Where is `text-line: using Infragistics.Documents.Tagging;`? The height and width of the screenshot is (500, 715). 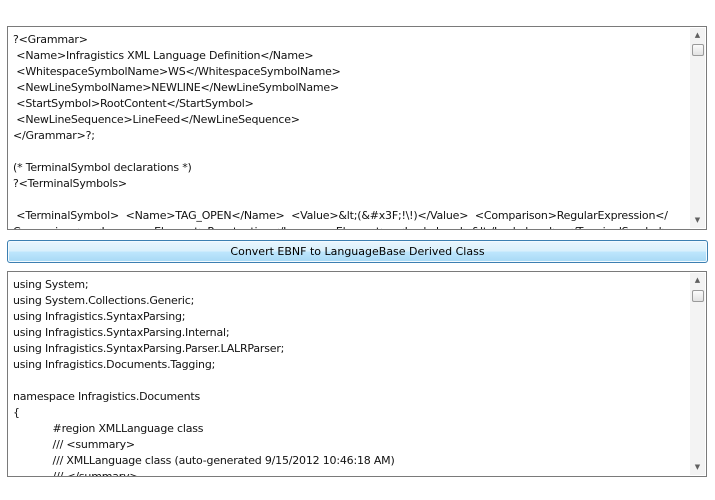 text-line: using Infragistics.Documents.Tagging; is located at coordinates (114, 364).